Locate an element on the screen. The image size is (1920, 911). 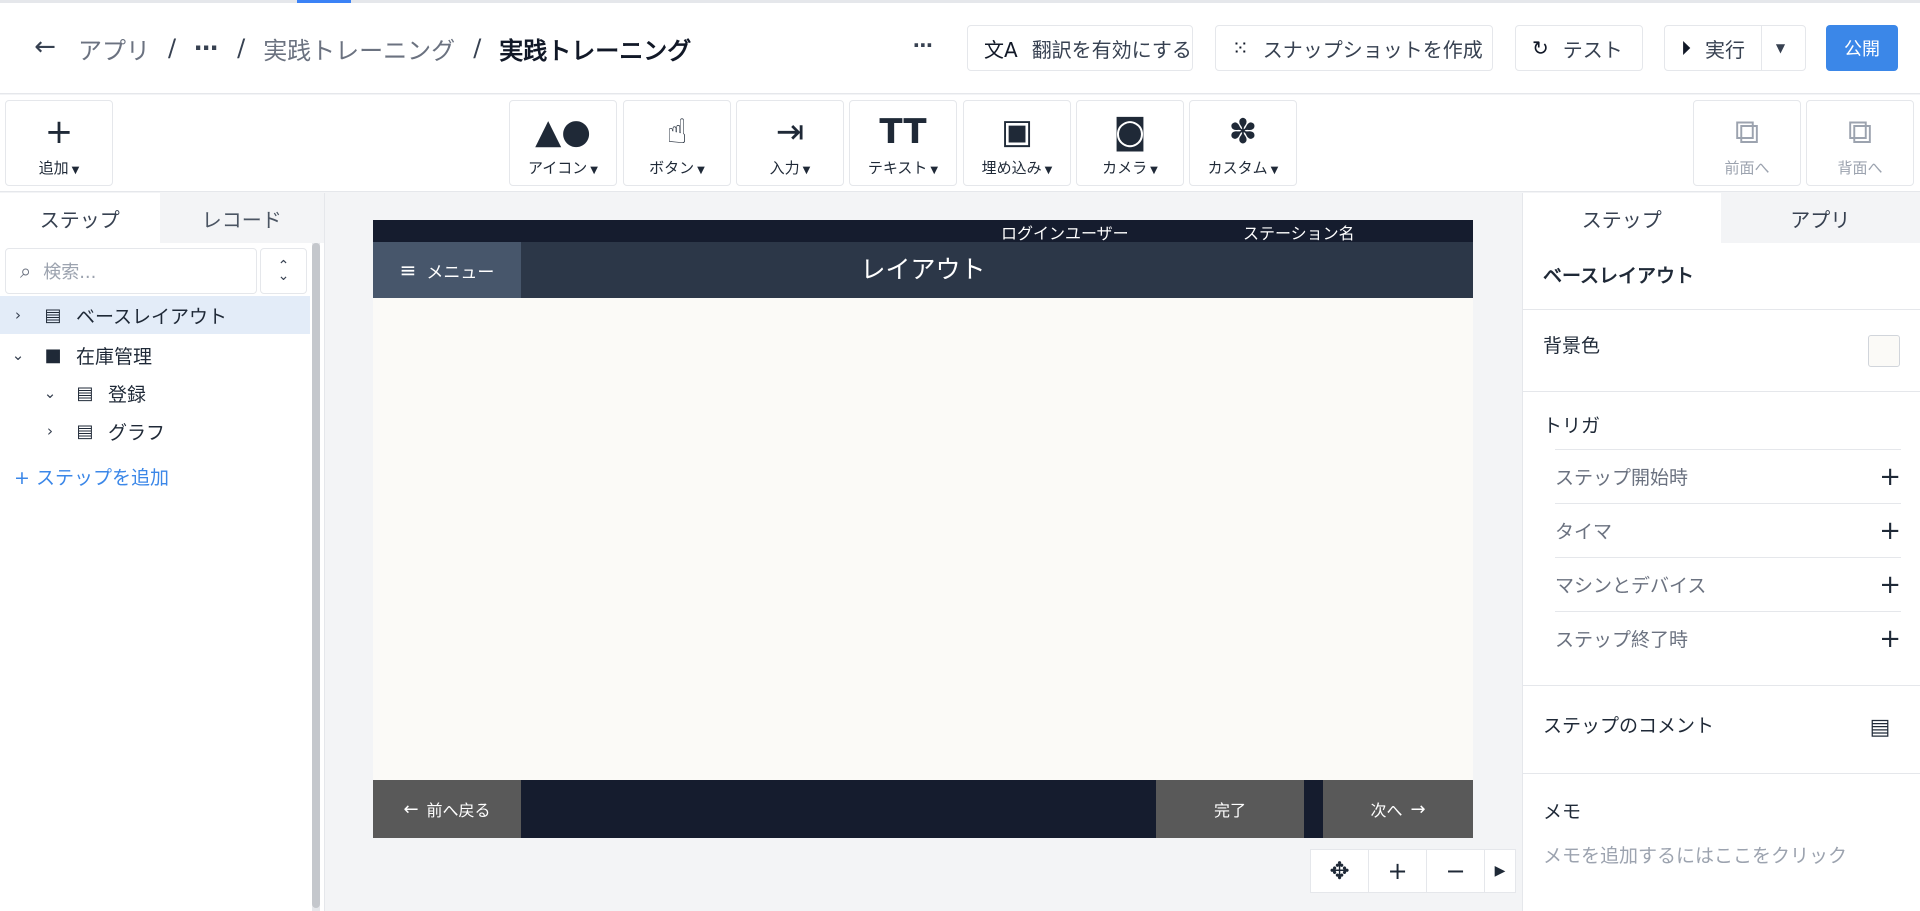
trigger-step-end: ステップ終了時 + is located at coordinates (1728, 638).